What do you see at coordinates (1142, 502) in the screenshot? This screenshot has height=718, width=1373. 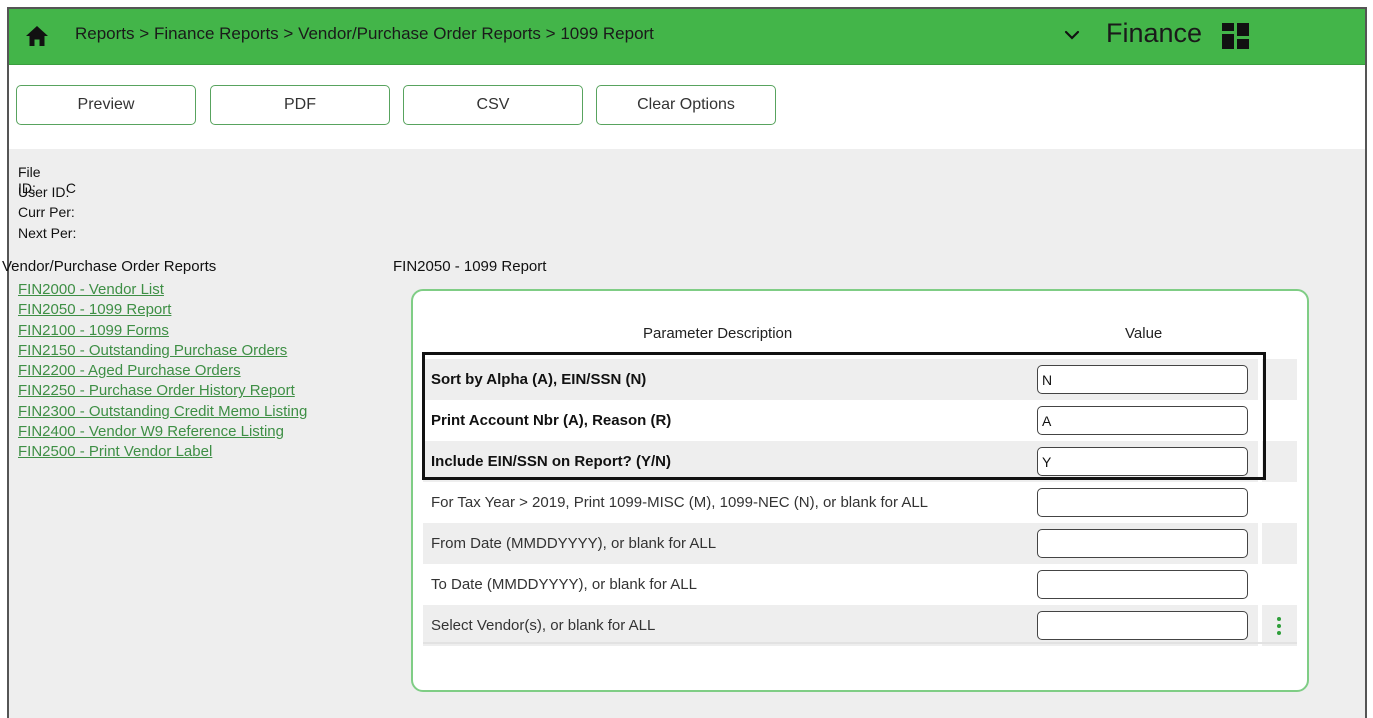 I see `tax-year-field` at bounding box center [1142, 502].